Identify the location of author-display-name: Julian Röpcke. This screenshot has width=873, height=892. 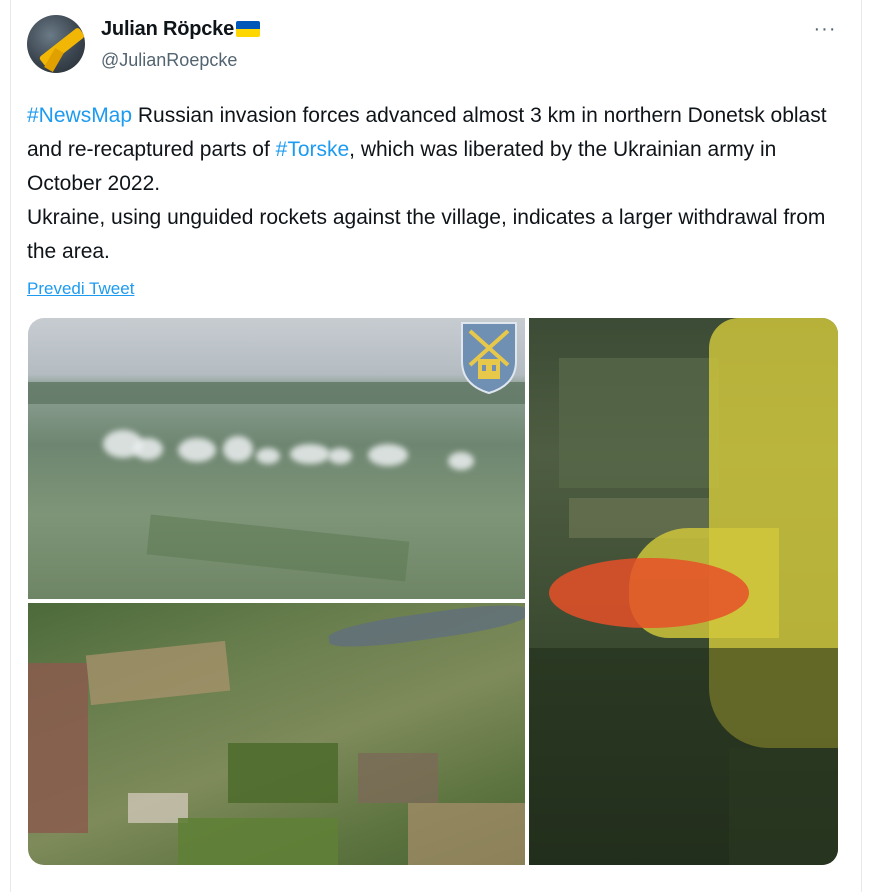
(180, 29).